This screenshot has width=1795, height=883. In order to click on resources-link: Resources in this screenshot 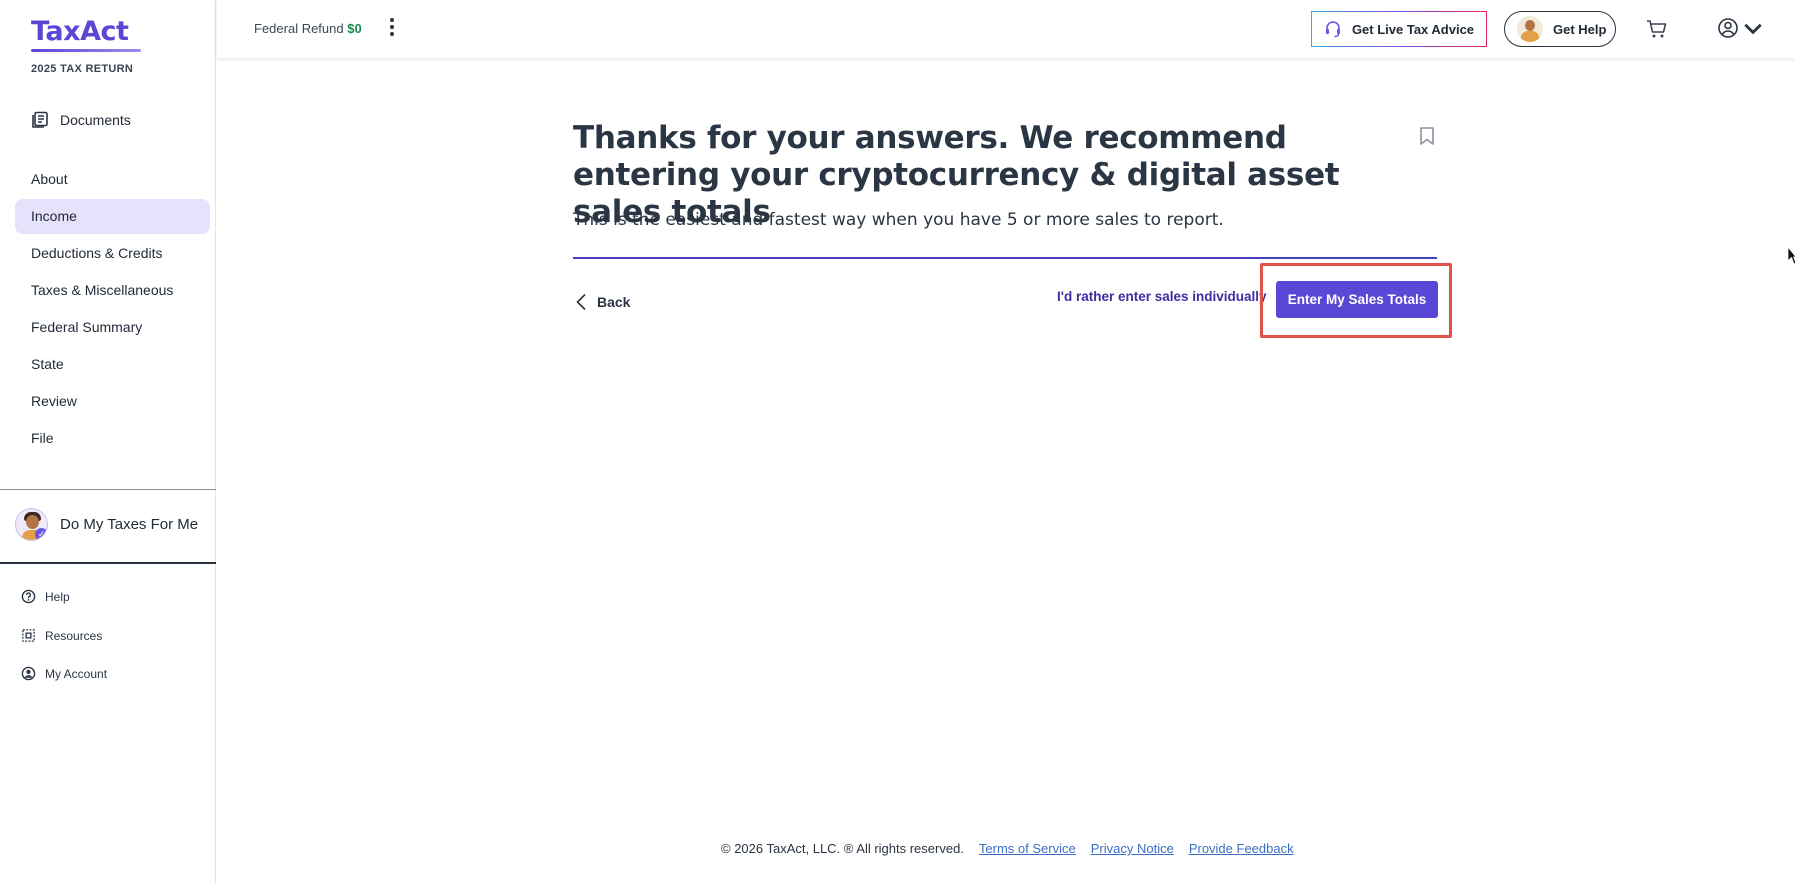, I will do `click(61, 635)`.